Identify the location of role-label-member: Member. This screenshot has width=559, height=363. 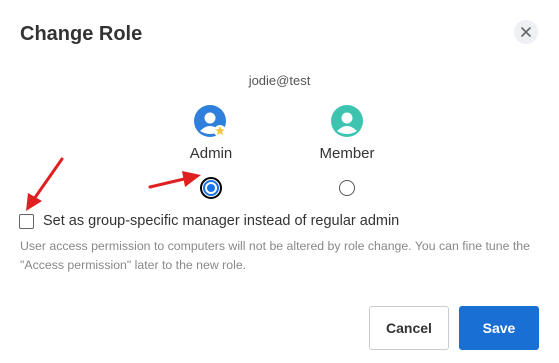
(347, 153).